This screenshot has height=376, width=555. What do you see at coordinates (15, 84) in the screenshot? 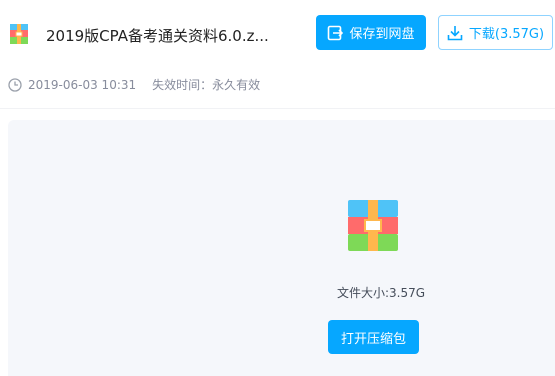
I see `clock-icon` at bounding box center [15, 84].